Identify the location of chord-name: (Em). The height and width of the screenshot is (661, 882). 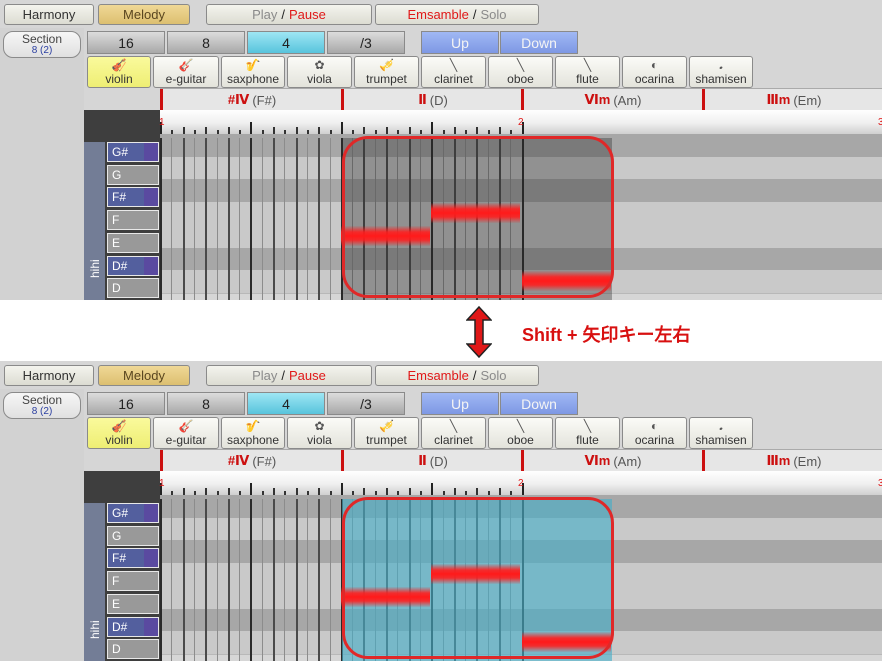
(807, 461).